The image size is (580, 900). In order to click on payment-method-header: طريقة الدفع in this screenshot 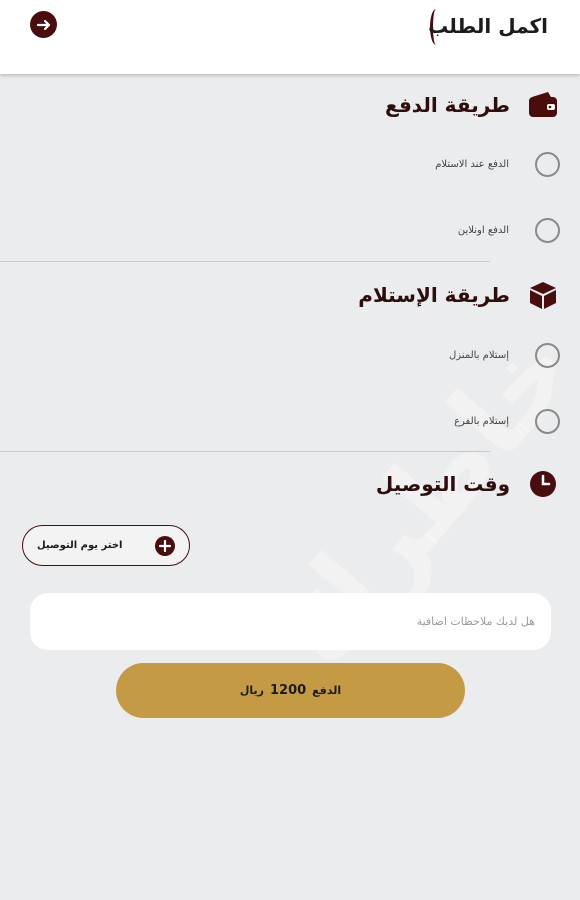, I will do `click(471, 105)`.